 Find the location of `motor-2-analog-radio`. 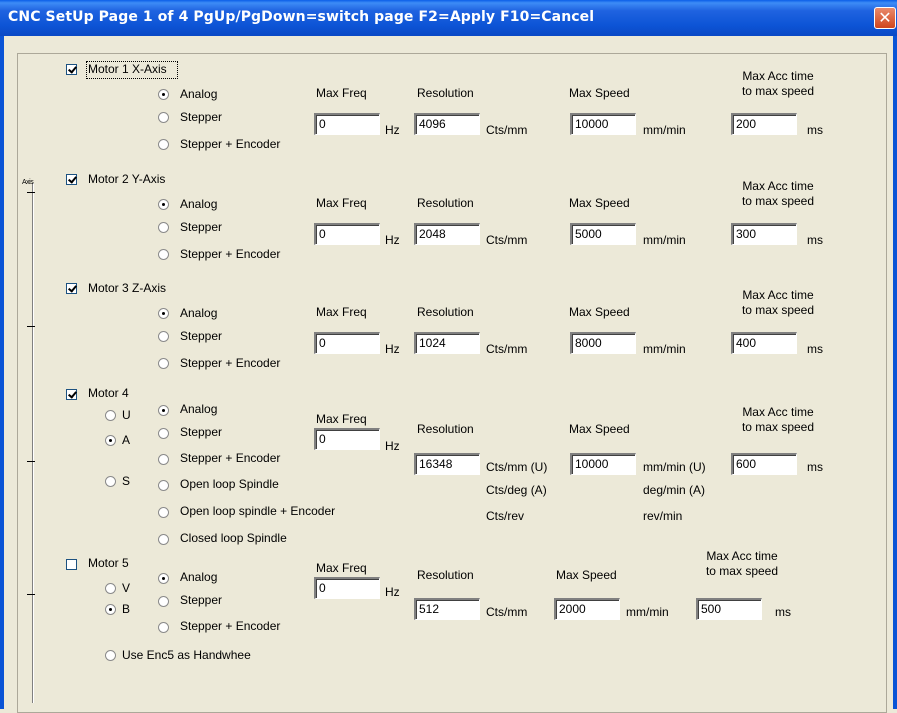

motor-2-analog-radio is located at coordinates (163, 204).